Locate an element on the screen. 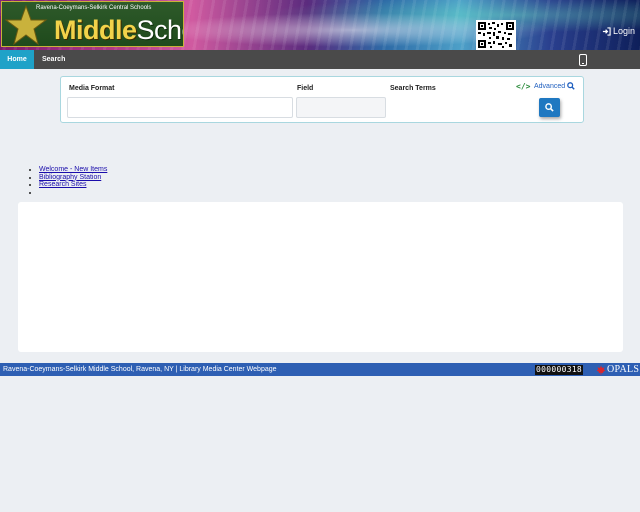 Image resolution: width=640 pixels, height=512 pixels. nav-item-search: Search is located at coordinates (53, 59).